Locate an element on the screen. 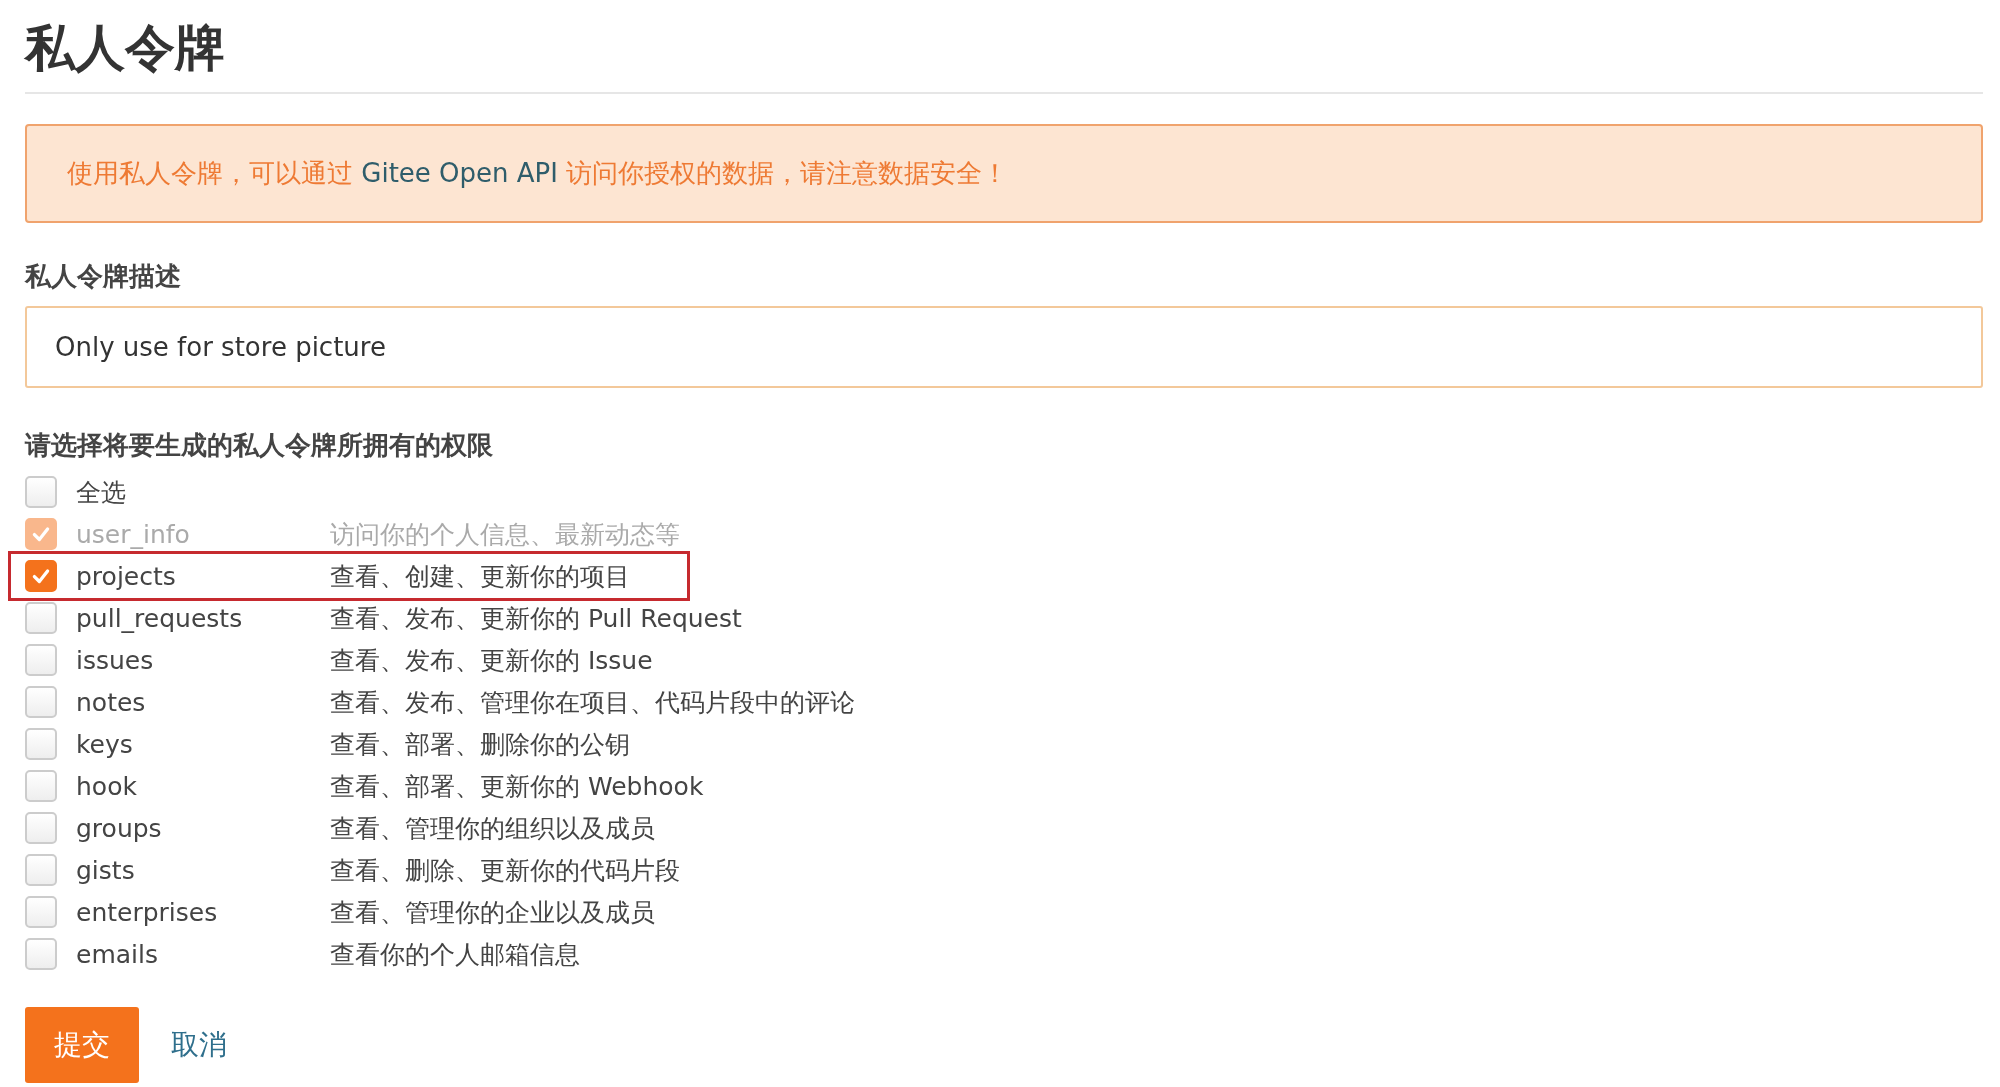  field-label: 私人令牌描述 is located at coordinates (103, 276).